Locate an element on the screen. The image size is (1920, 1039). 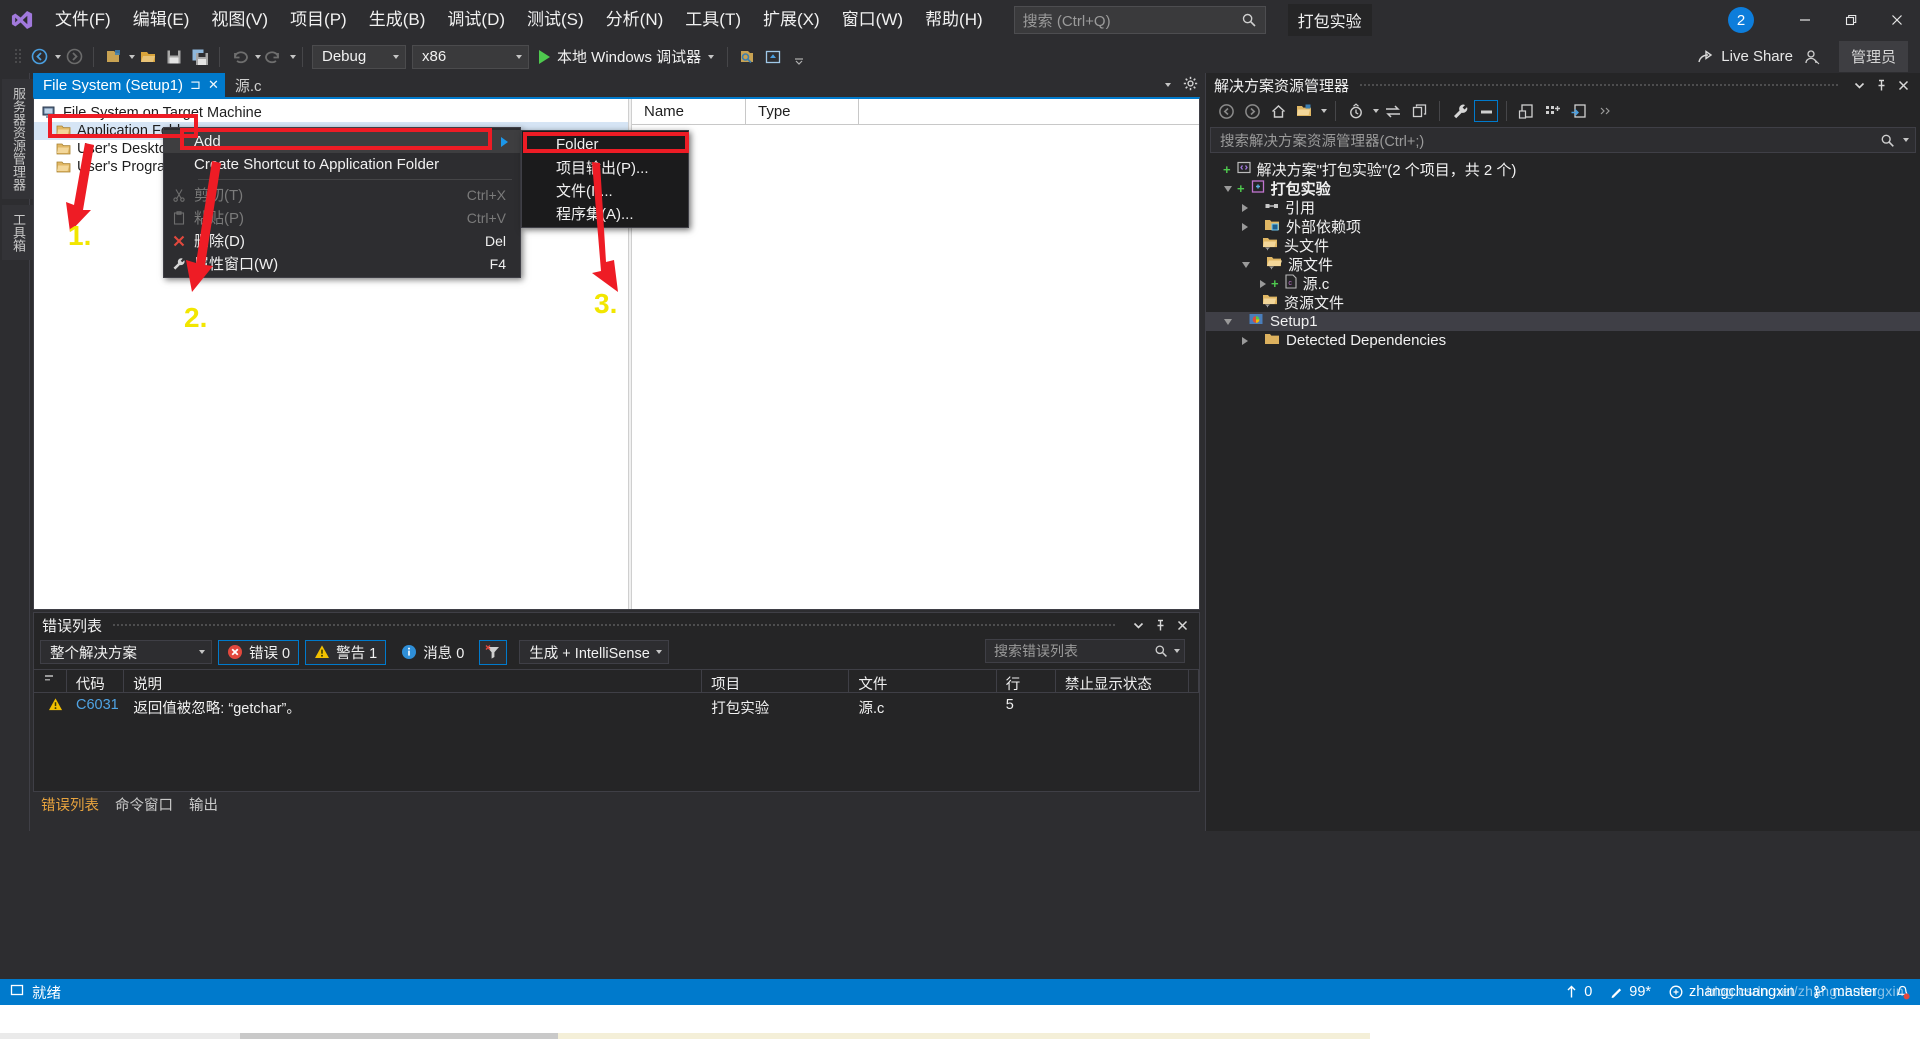
context-menu-item-delete: 删除(D) Del is located at coordinates (342, 240).